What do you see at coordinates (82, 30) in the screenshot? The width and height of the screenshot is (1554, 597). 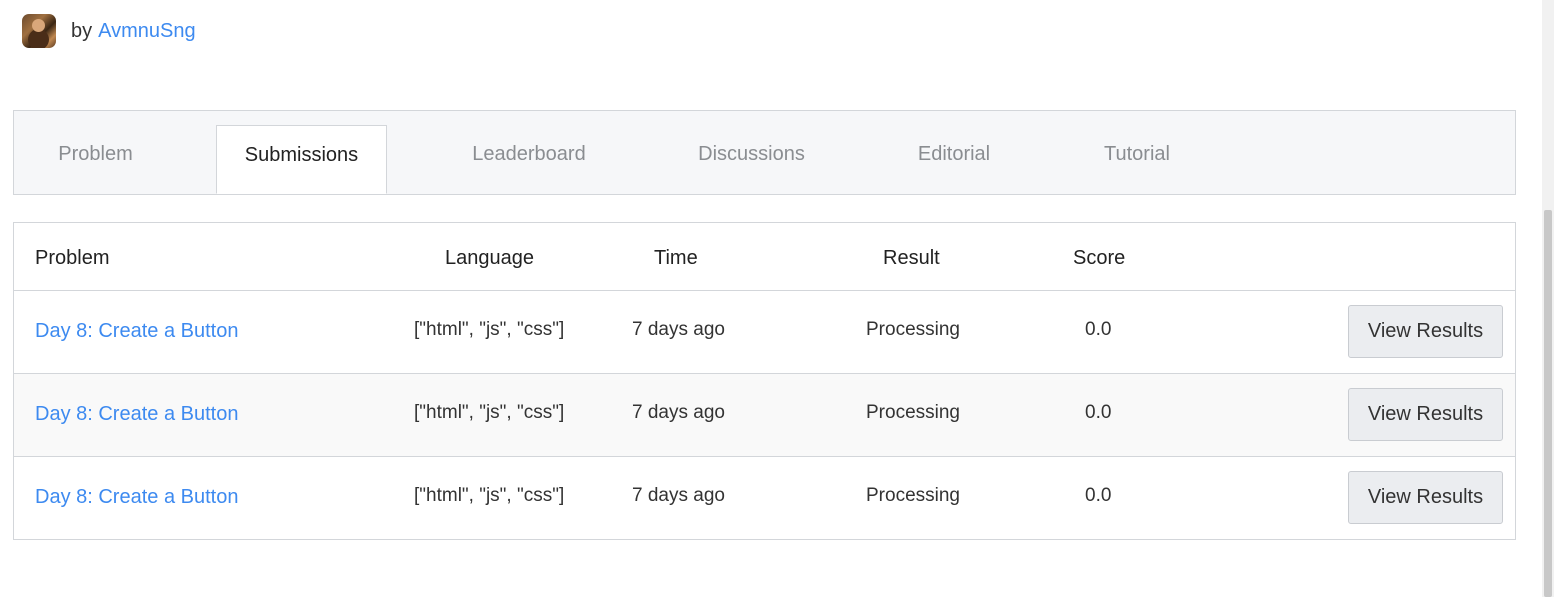 I see `by-label: by` at bounding box center [82, 30].